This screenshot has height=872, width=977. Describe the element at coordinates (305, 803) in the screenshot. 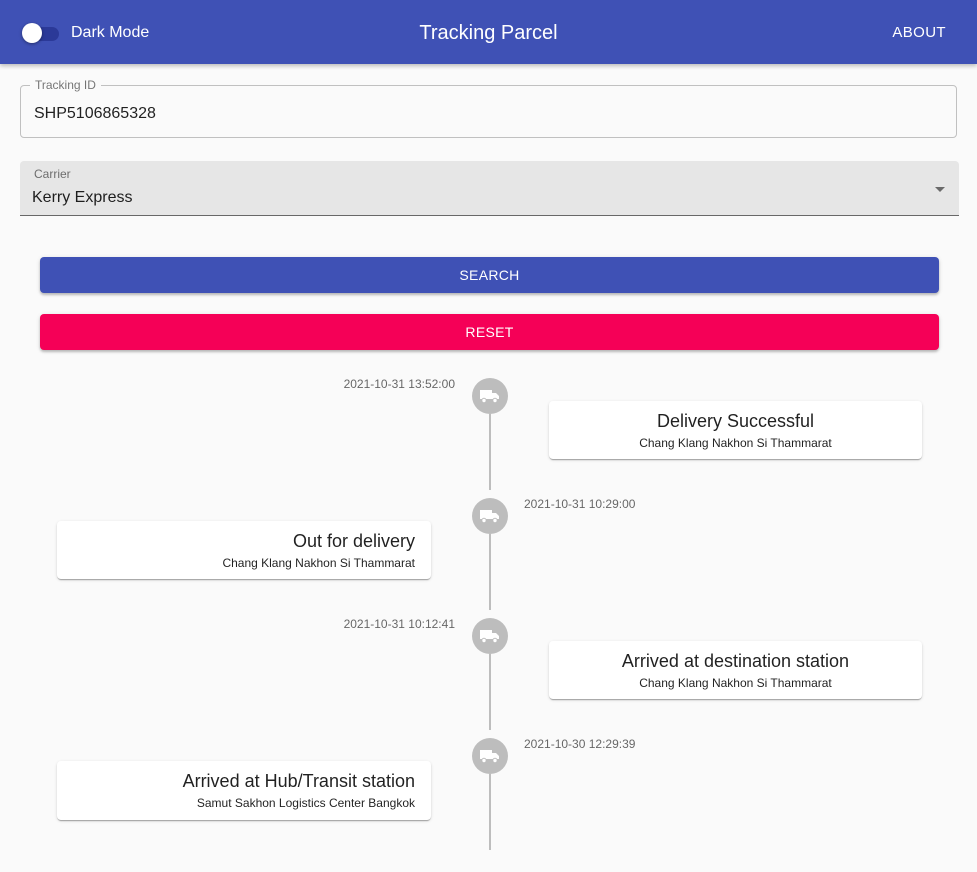

I see `timeline-location: Samut Sakhon Logistics Center Bangkok` at that location.